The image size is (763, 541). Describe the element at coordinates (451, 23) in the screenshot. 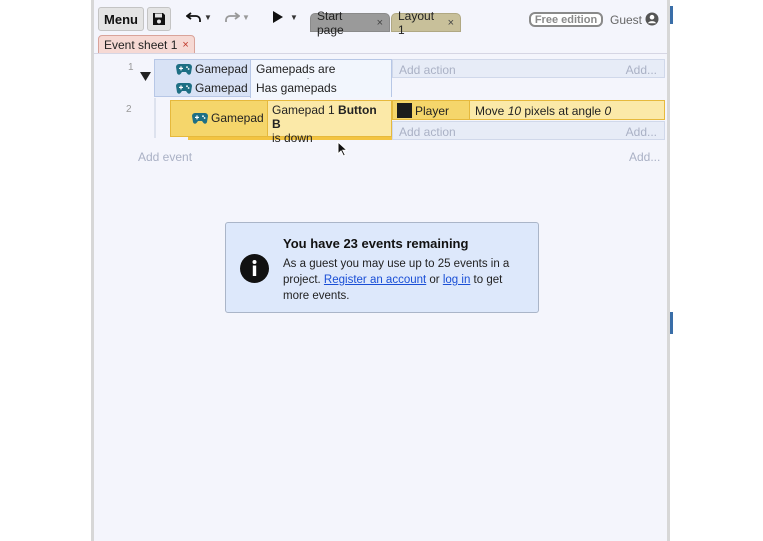

I see `close-tab-layout-1-icon: ×` at that location.